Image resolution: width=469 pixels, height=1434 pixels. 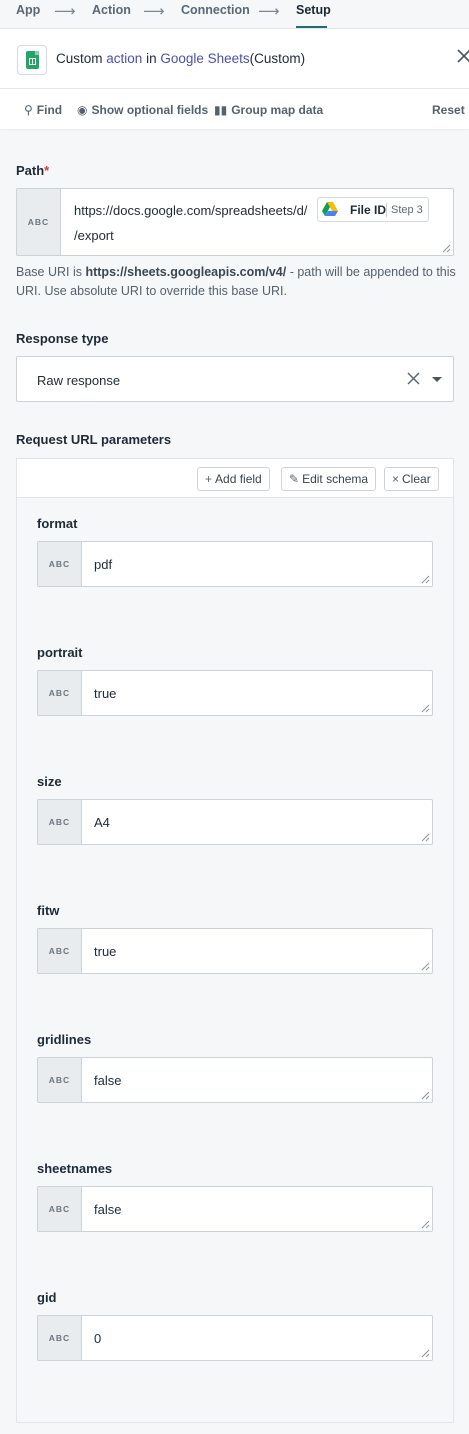 What do you see at coordinates (235, 1209) in the screenshot?
I see `field-input-sheetnames: ABC false` at bounding box center [235, 1209].